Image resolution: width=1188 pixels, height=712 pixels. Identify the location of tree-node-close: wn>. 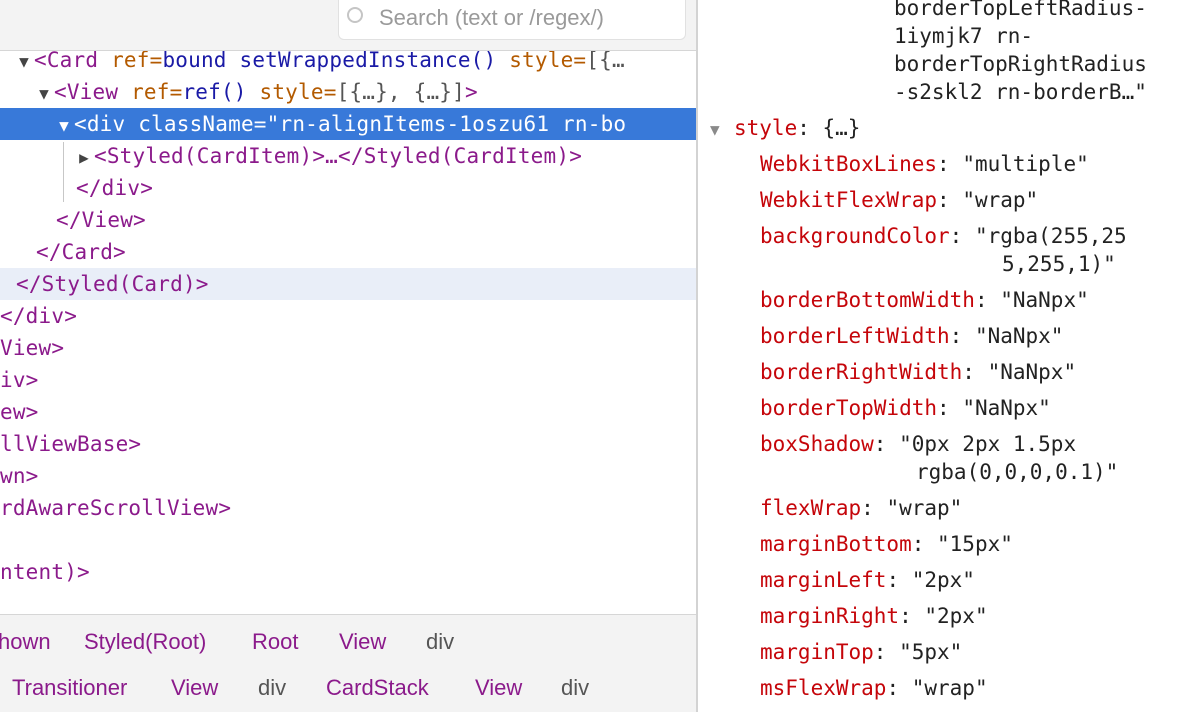
(19, 476).